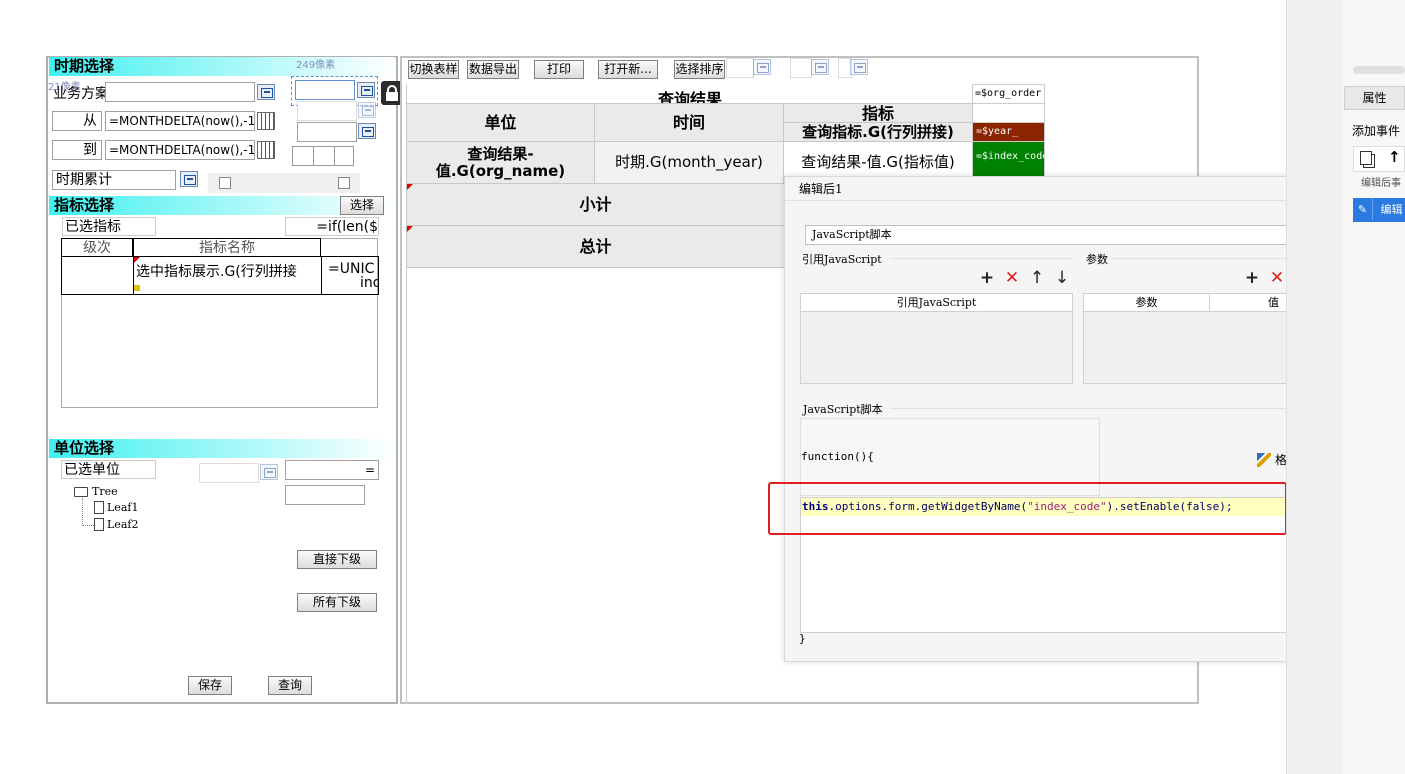 The width and height of the screenshot is (1405, 774). What do you see at coordinates (227, 275) in the screenshot?
I see `row-name-cell: 选中指标展示.G(行列拼接` at bounding box center [227, 275].